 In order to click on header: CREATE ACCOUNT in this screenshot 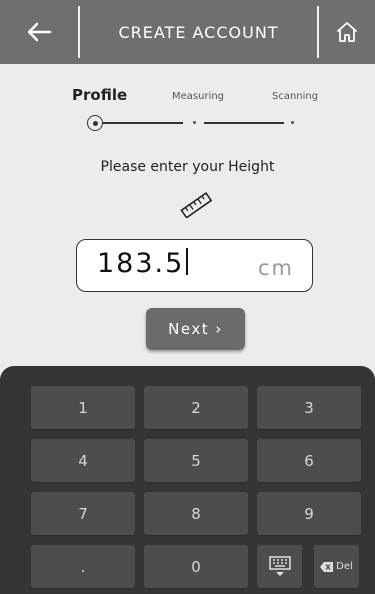, I will do `click(187, 32)`.